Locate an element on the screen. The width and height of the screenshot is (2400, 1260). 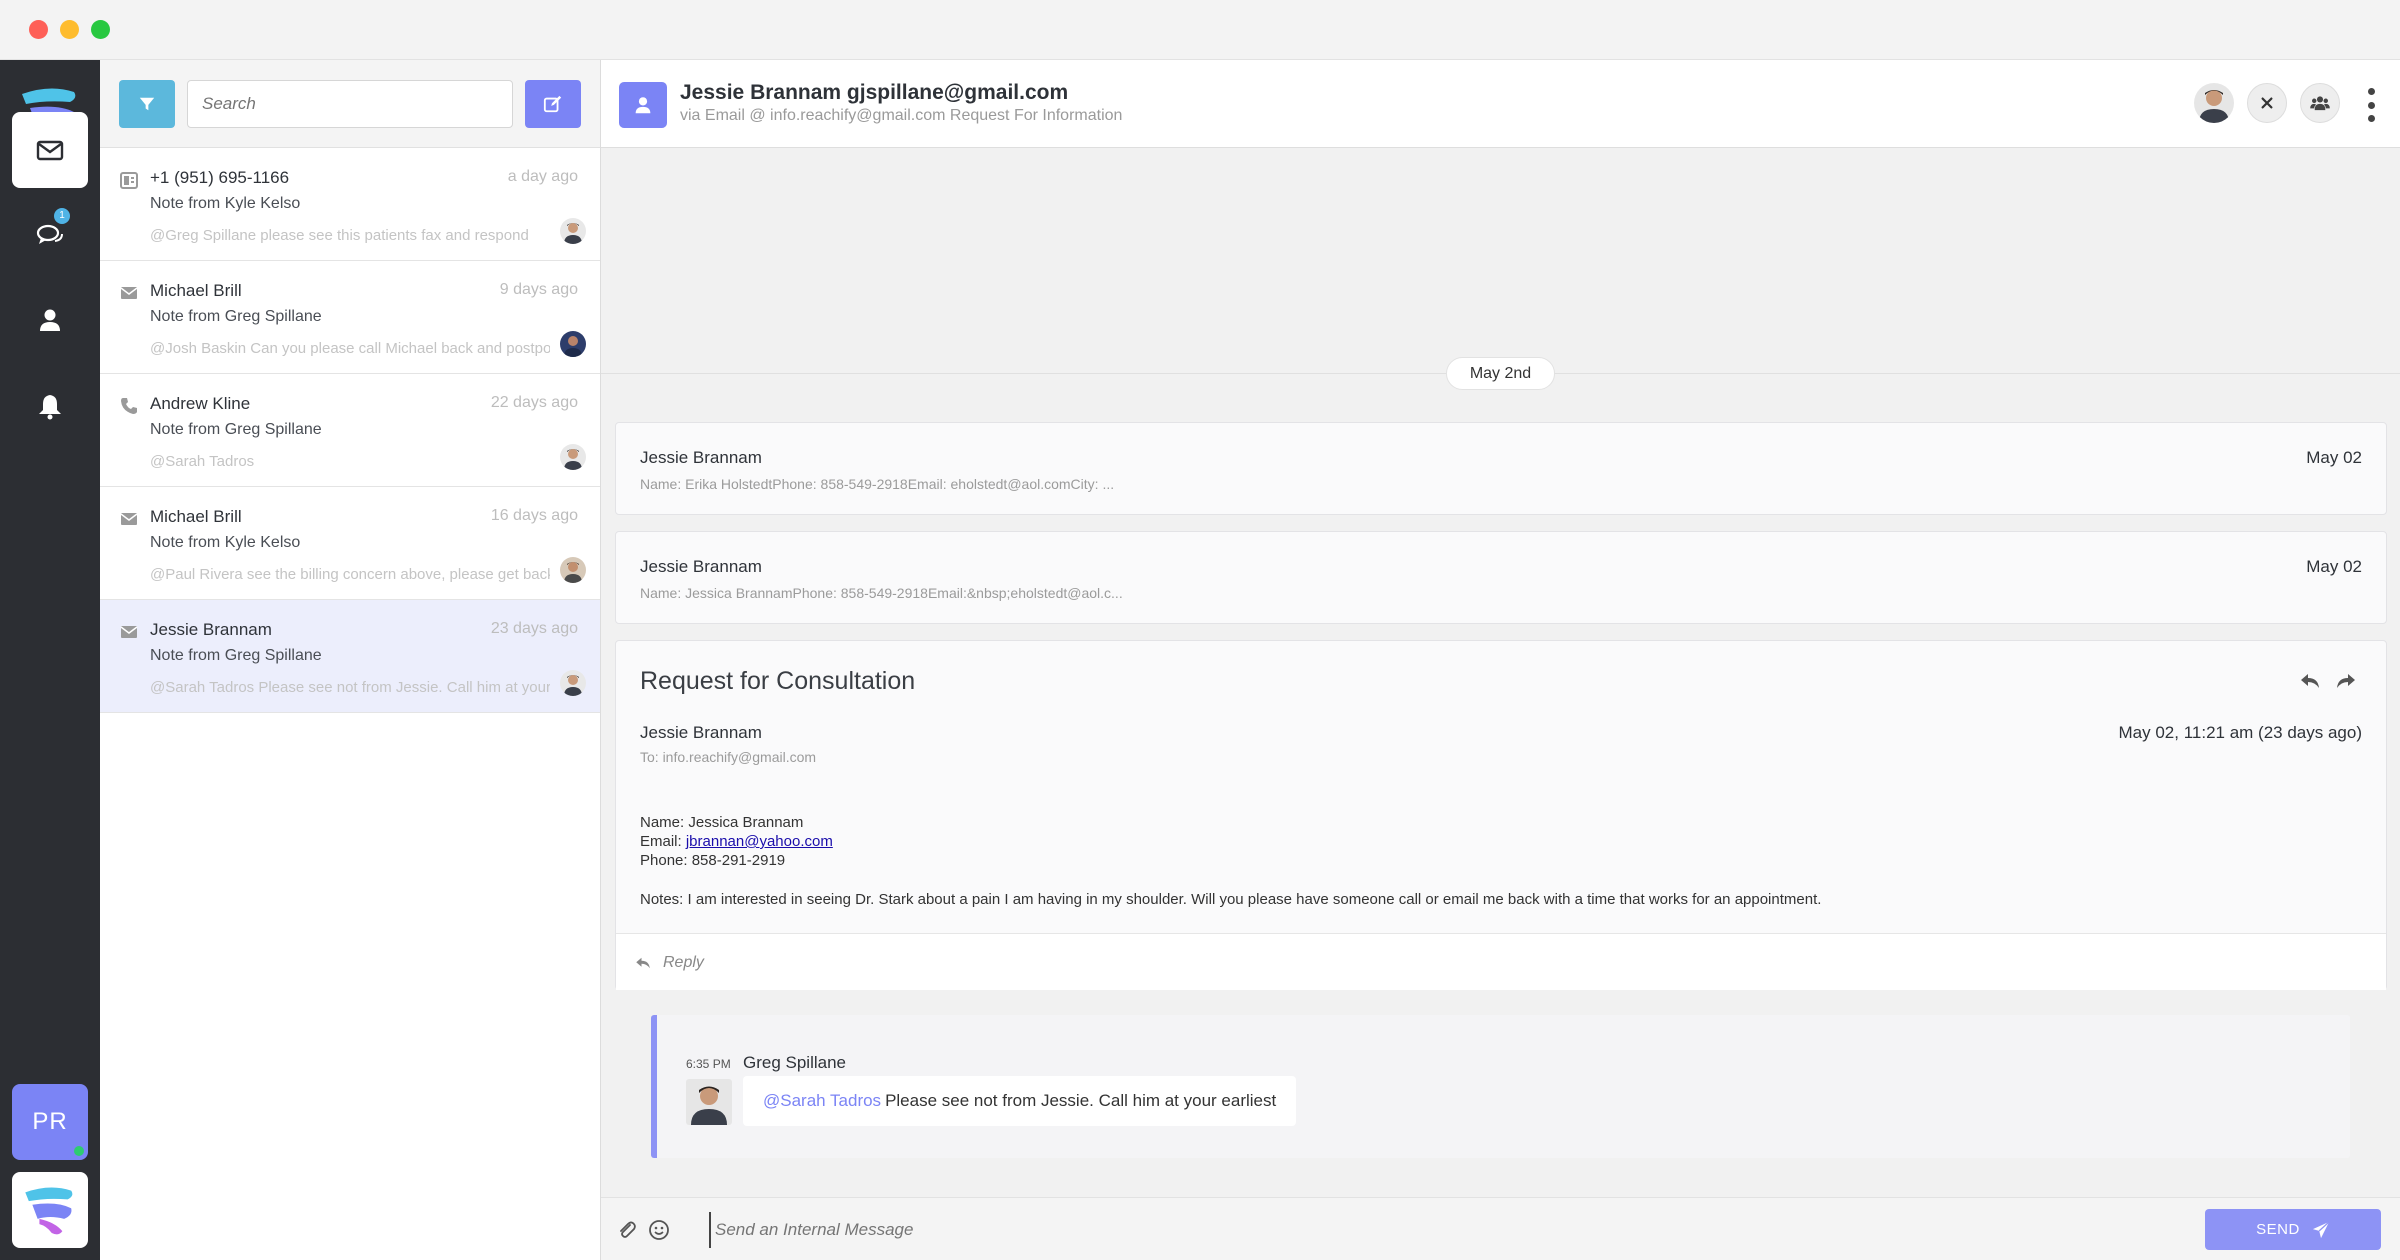
filter-button is located at coordinates (147, 104).